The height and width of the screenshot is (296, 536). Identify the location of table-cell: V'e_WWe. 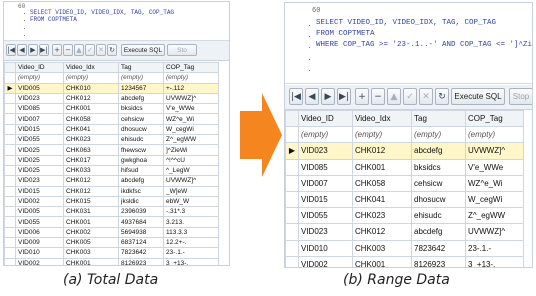
(191, 109).